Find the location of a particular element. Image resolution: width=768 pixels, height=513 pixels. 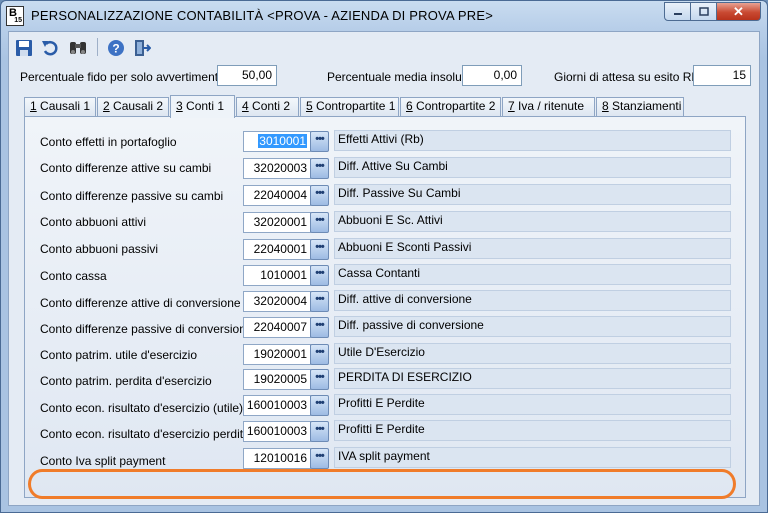

toolbar: ? is located at coordinates (384, 47).